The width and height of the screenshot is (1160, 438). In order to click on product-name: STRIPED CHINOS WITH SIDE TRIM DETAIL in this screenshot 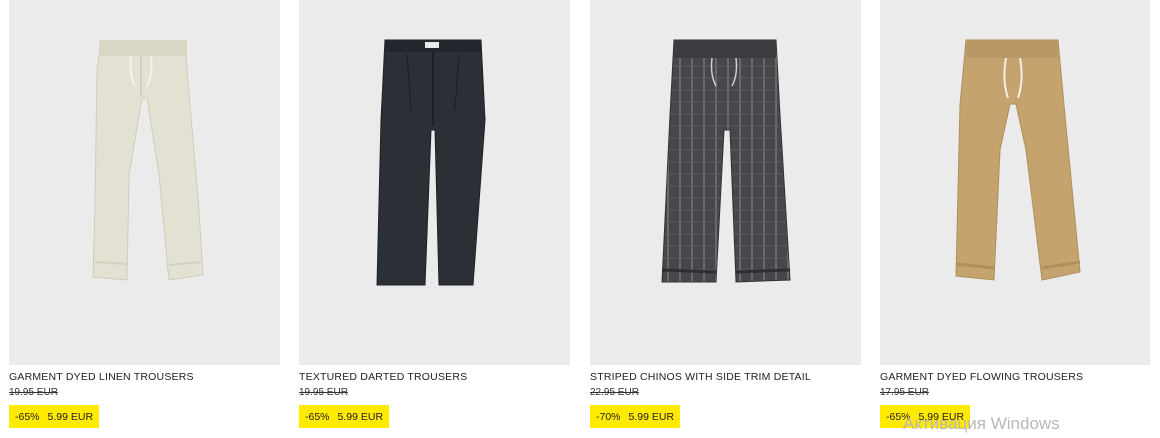, I will do `click(700, 377)`.